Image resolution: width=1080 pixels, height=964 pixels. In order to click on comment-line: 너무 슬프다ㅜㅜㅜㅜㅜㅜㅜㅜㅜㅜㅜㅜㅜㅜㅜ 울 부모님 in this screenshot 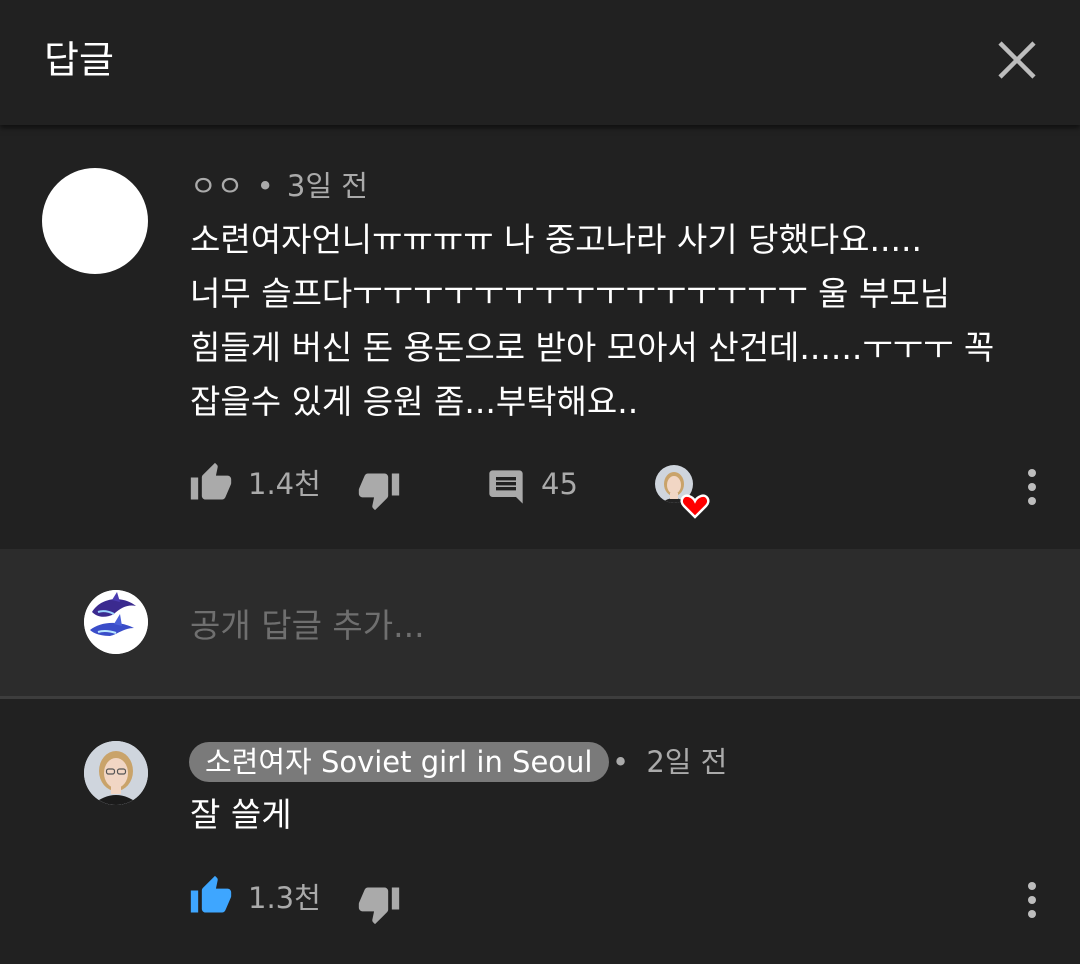, I will do `click(570, 293)`.